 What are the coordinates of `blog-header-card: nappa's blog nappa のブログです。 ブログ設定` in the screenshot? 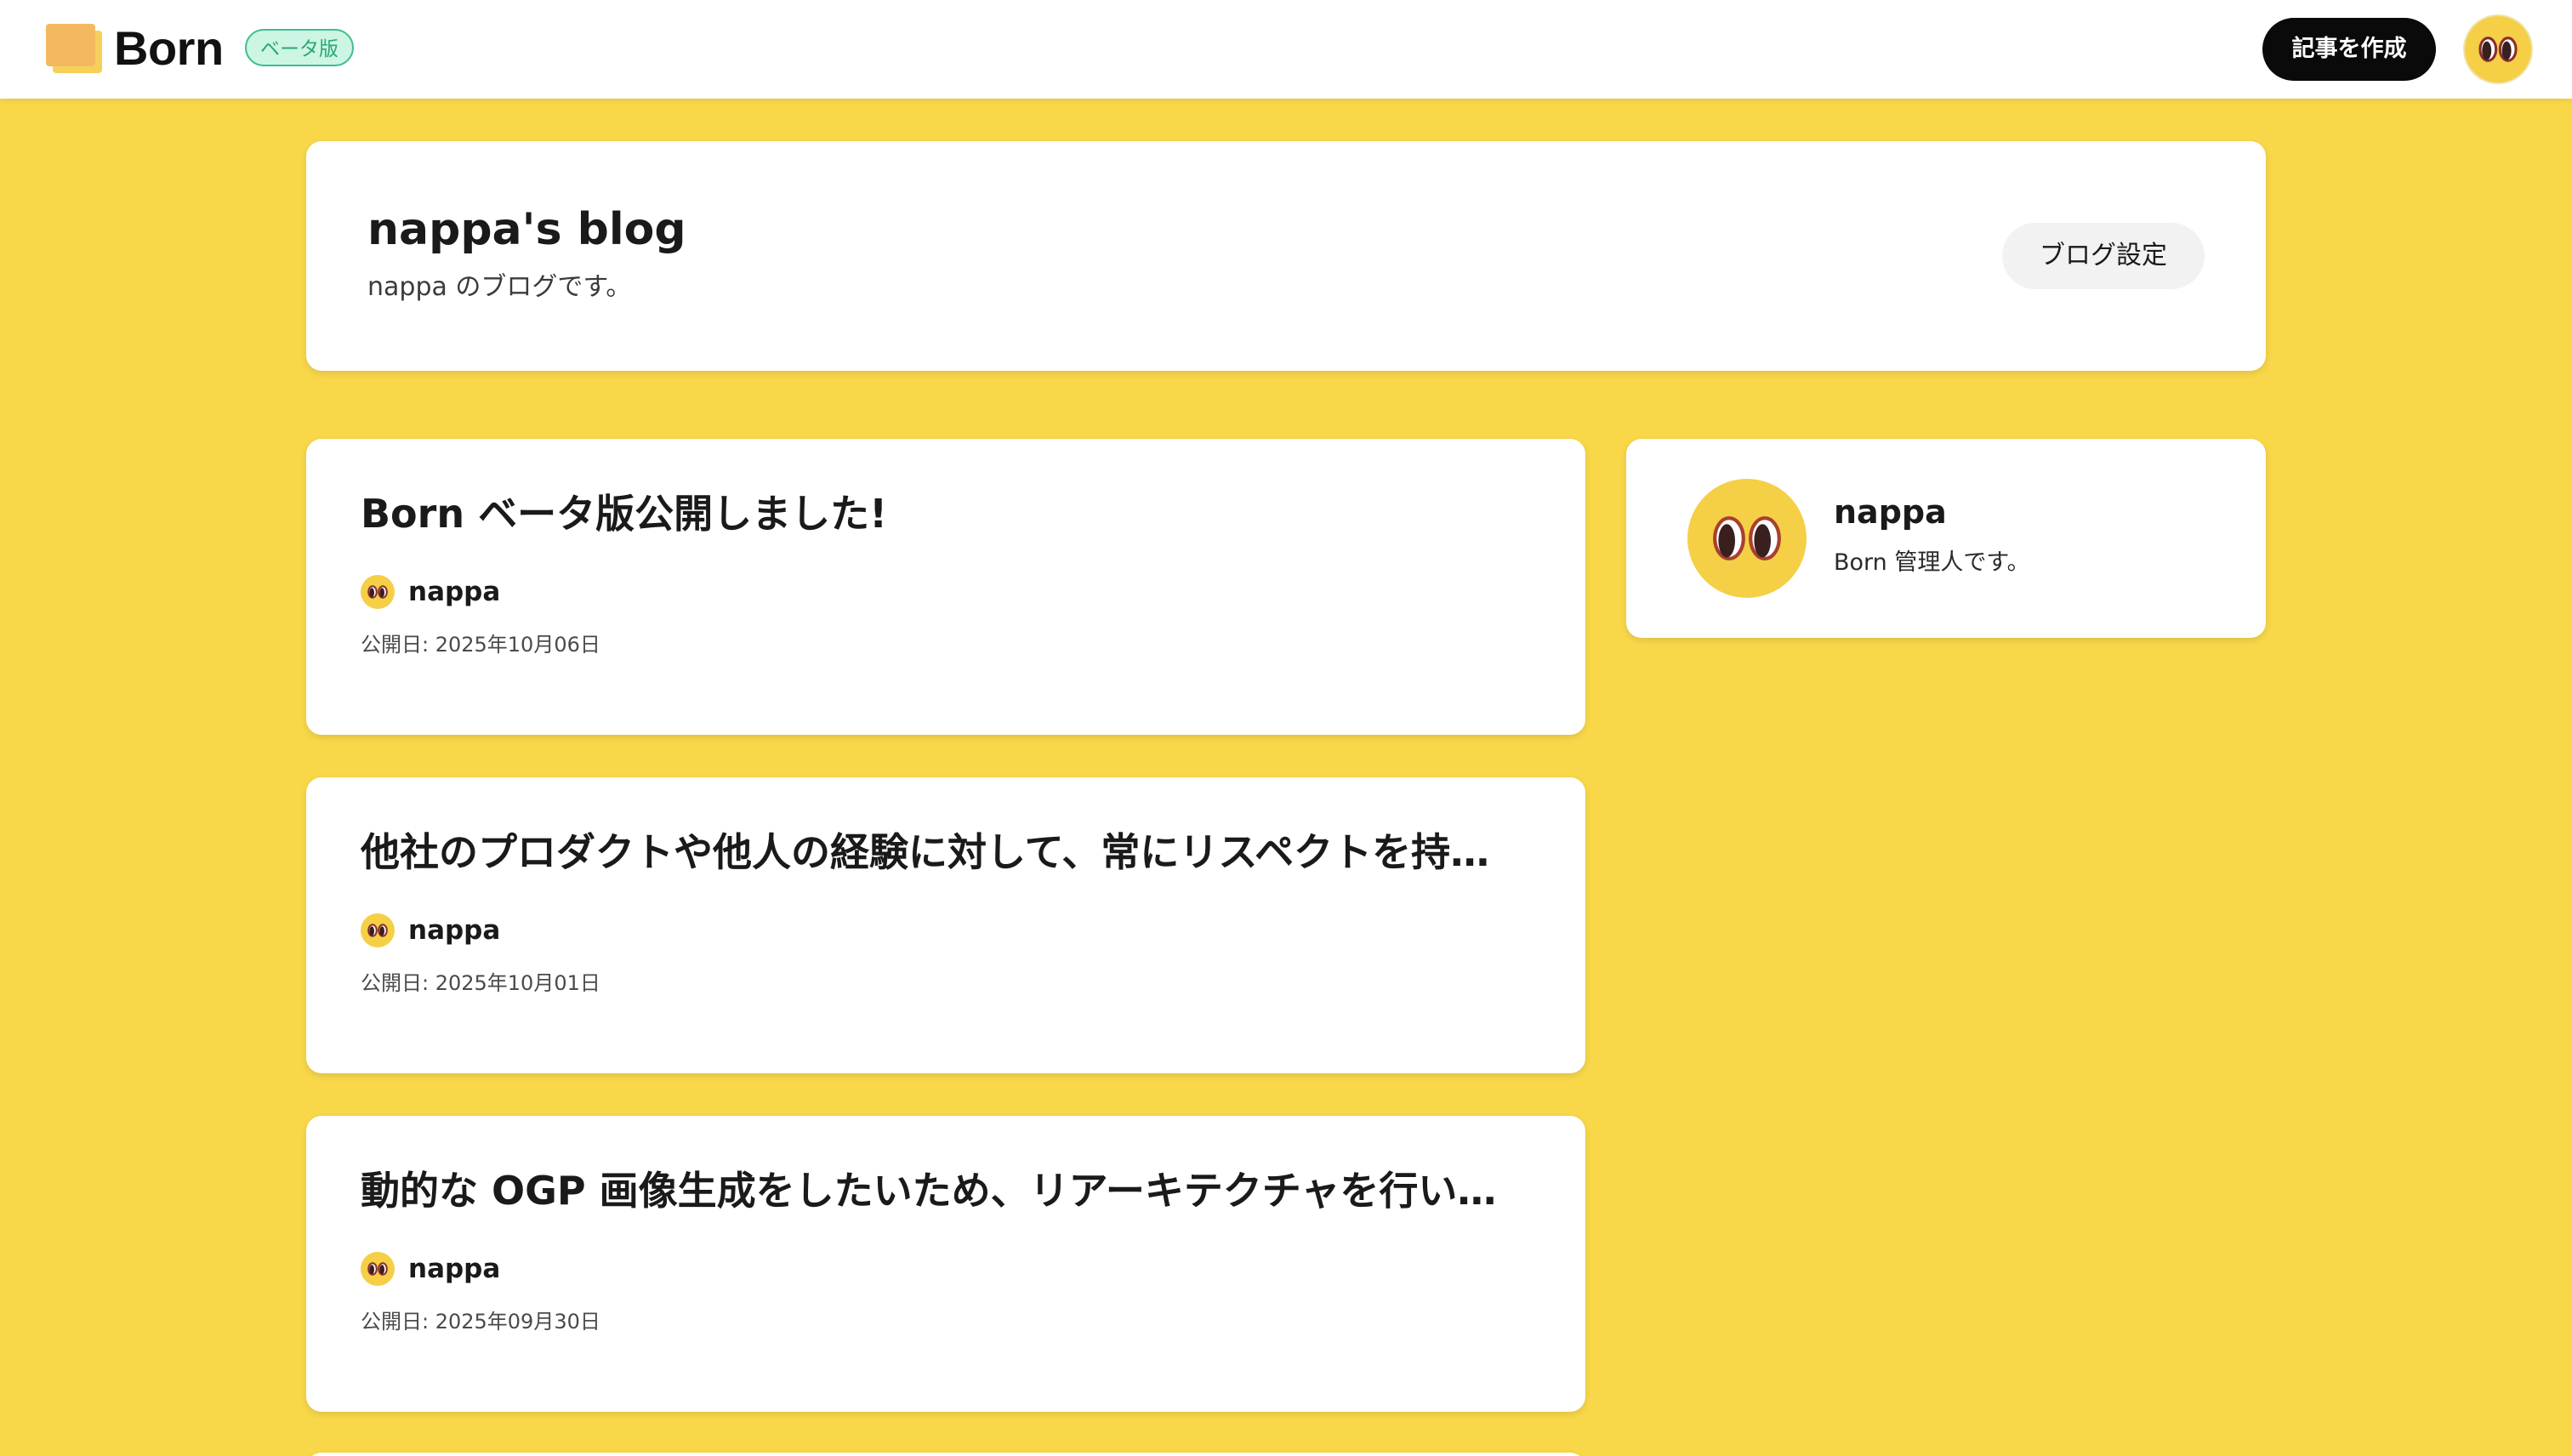 It's located at (1286, 256).